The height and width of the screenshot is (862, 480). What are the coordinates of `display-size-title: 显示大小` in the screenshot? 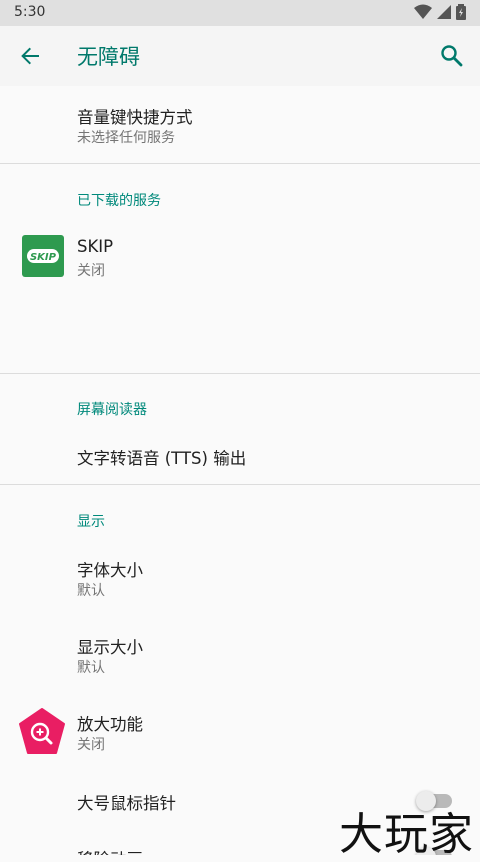 It's located at (110, 647).